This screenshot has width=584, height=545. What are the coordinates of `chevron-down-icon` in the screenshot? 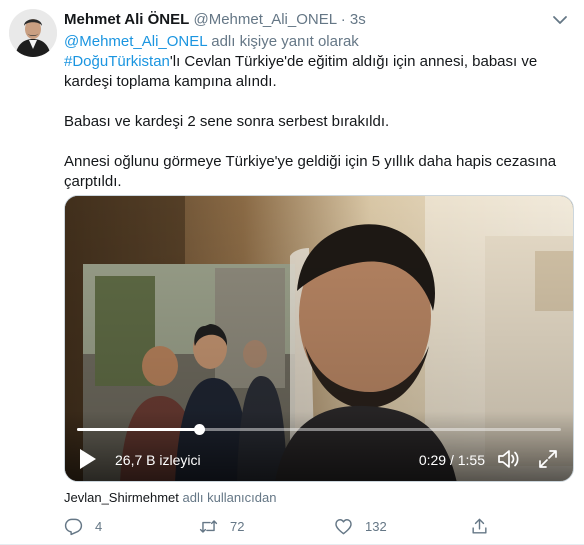 It's located at (560, 20).